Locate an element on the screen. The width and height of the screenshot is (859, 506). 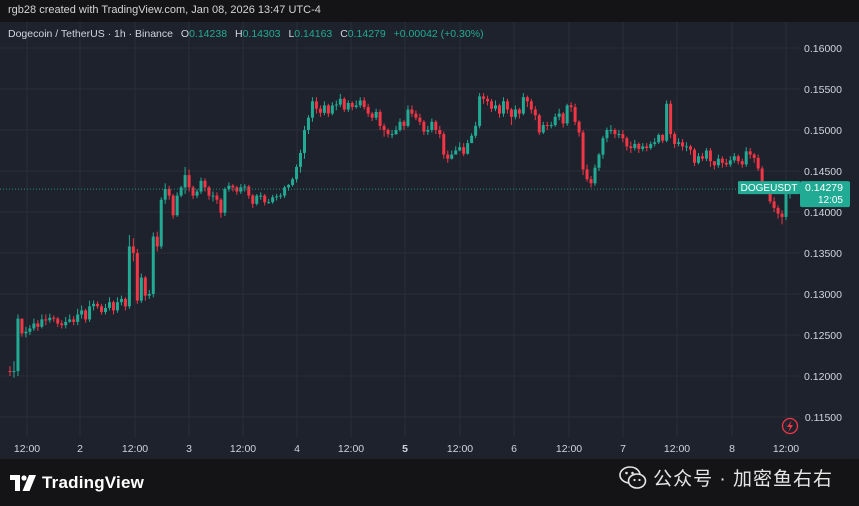
symbol-name: Dogecoin / TetherUS · 1h · Binance is located at coordinates (90, 34).